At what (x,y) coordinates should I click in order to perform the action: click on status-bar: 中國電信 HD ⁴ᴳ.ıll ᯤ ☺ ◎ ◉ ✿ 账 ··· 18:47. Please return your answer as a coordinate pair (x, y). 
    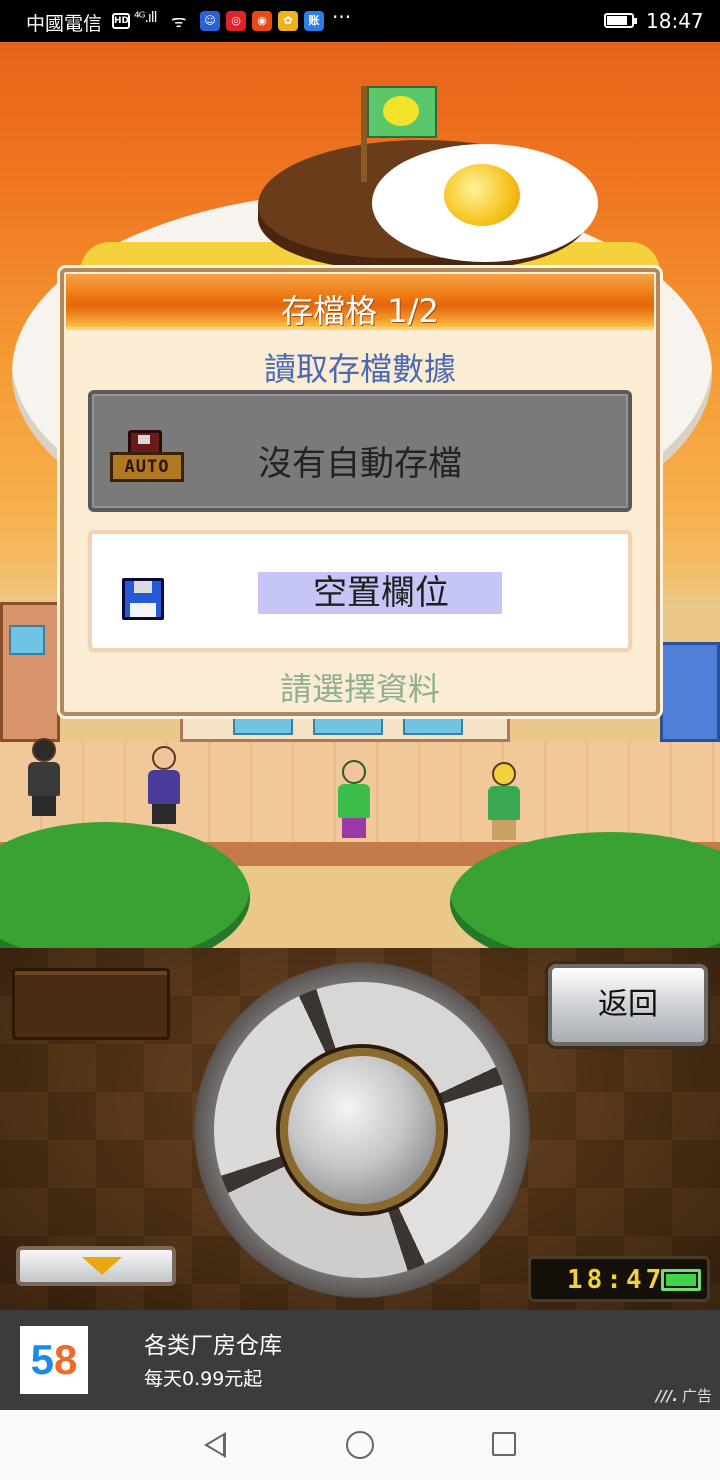
    Looking at the image, I should click on (360, 21).